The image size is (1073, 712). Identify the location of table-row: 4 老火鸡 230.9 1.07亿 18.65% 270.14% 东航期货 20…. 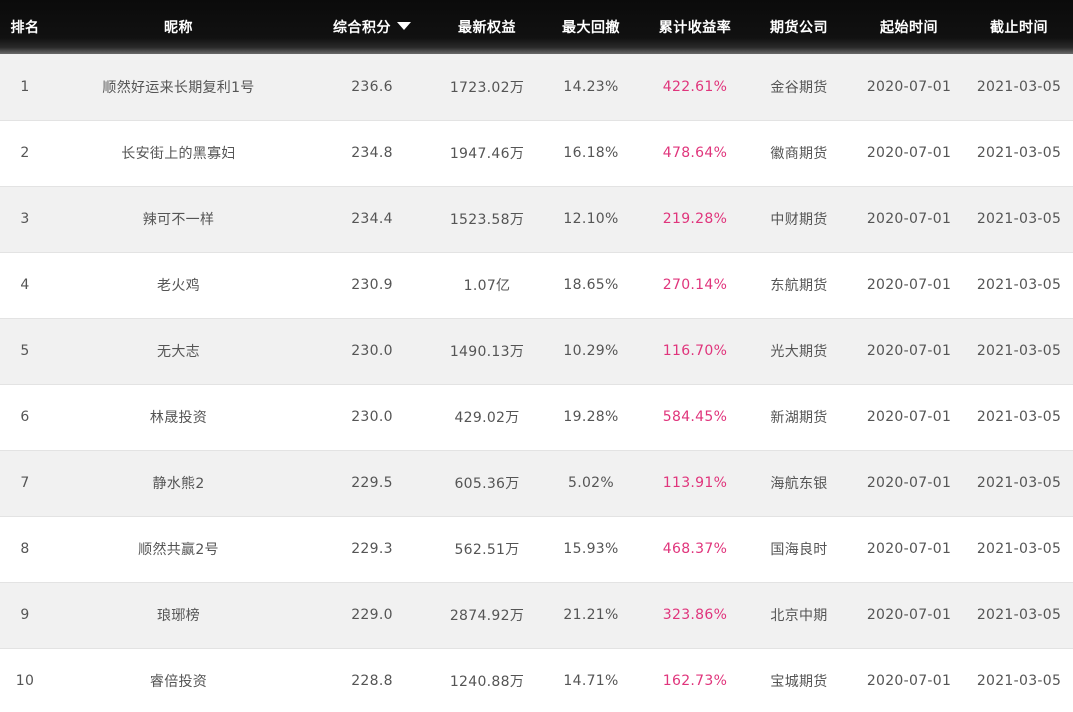
(536, 285).